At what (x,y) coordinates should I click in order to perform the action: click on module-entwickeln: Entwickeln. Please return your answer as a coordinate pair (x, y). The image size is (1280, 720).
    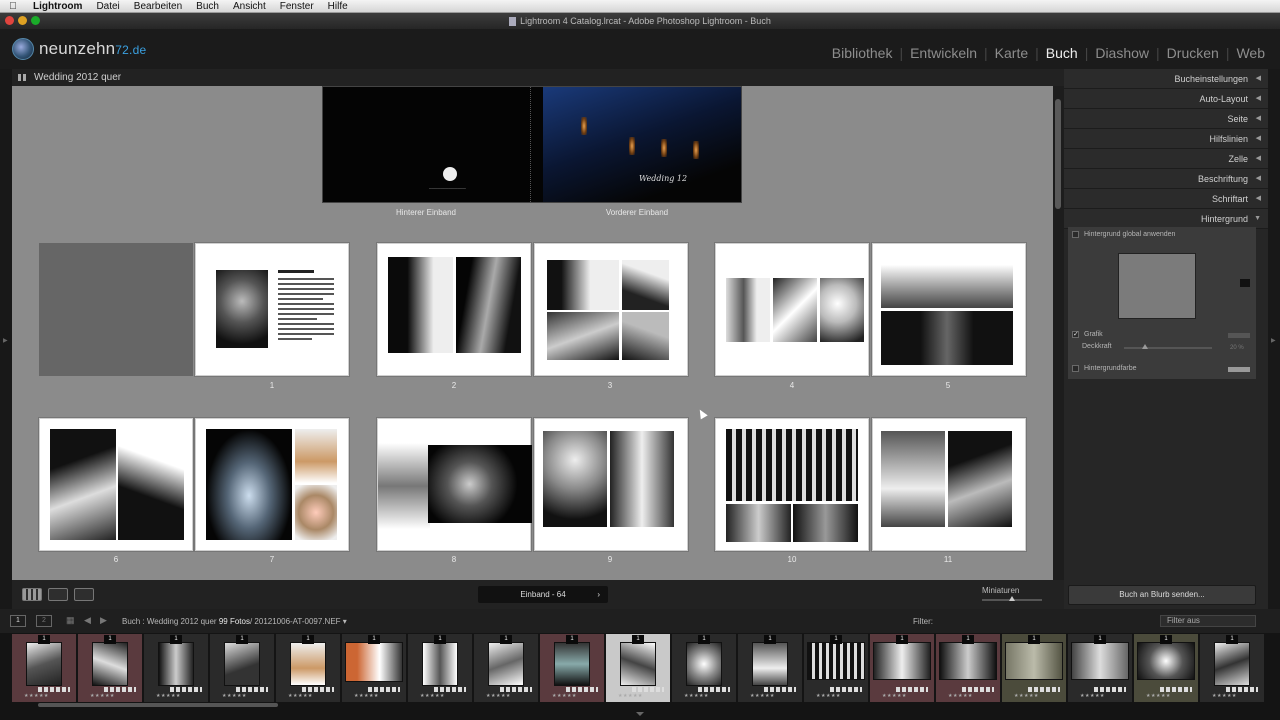
    Looking at the image, I should click on (943, 53).